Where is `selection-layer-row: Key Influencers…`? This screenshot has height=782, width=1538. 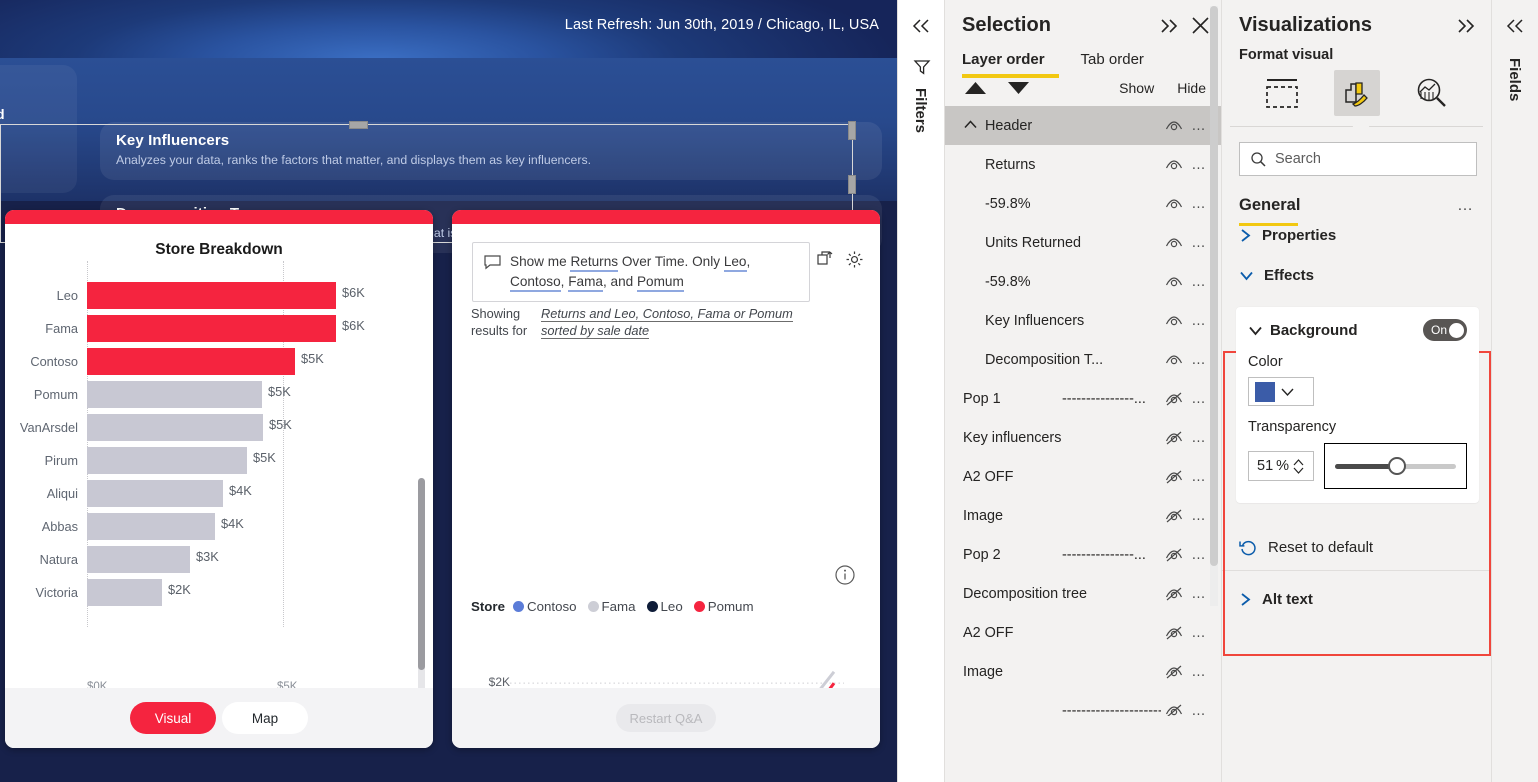 selection-layer-row: Key Influencers… is located at coordinates (1083, 320).